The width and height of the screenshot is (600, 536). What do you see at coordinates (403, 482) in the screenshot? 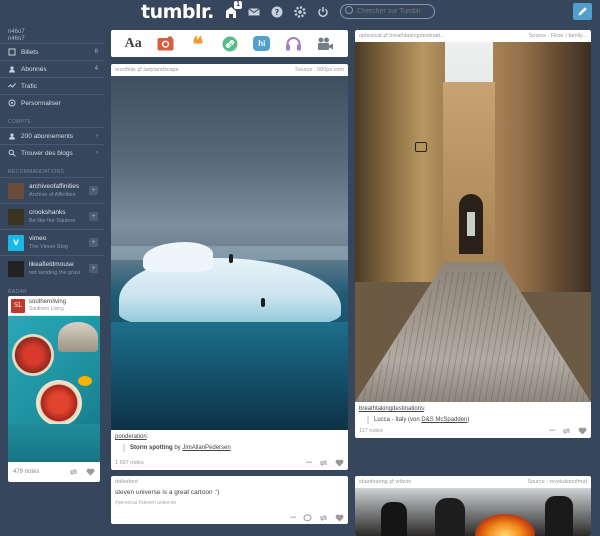
I see `reblogged-from: vribvie` at bounding box center [403, 482].